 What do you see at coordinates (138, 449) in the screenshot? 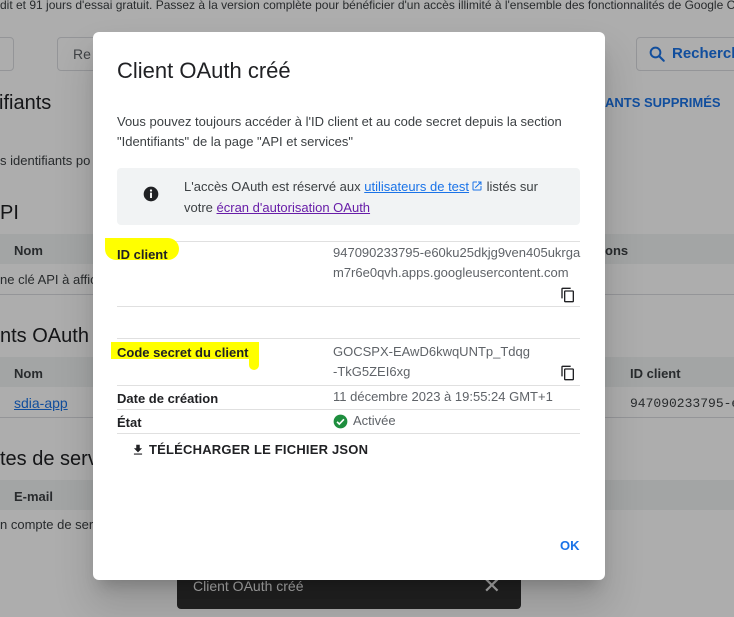
I see `download-icon` at bounding box center [138, 449].